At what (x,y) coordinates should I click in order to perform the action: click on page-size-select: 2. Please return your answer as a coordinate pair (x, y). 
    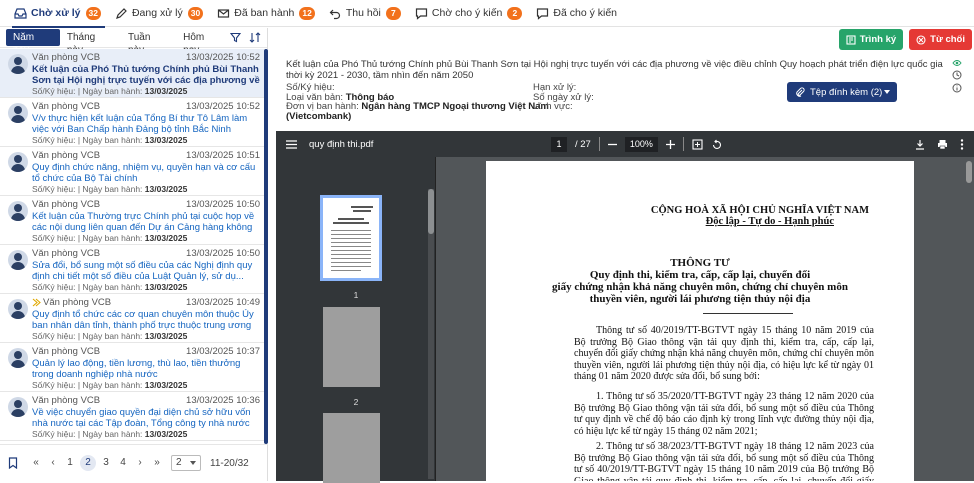
    Looking at the image, I should click on (186, 463).